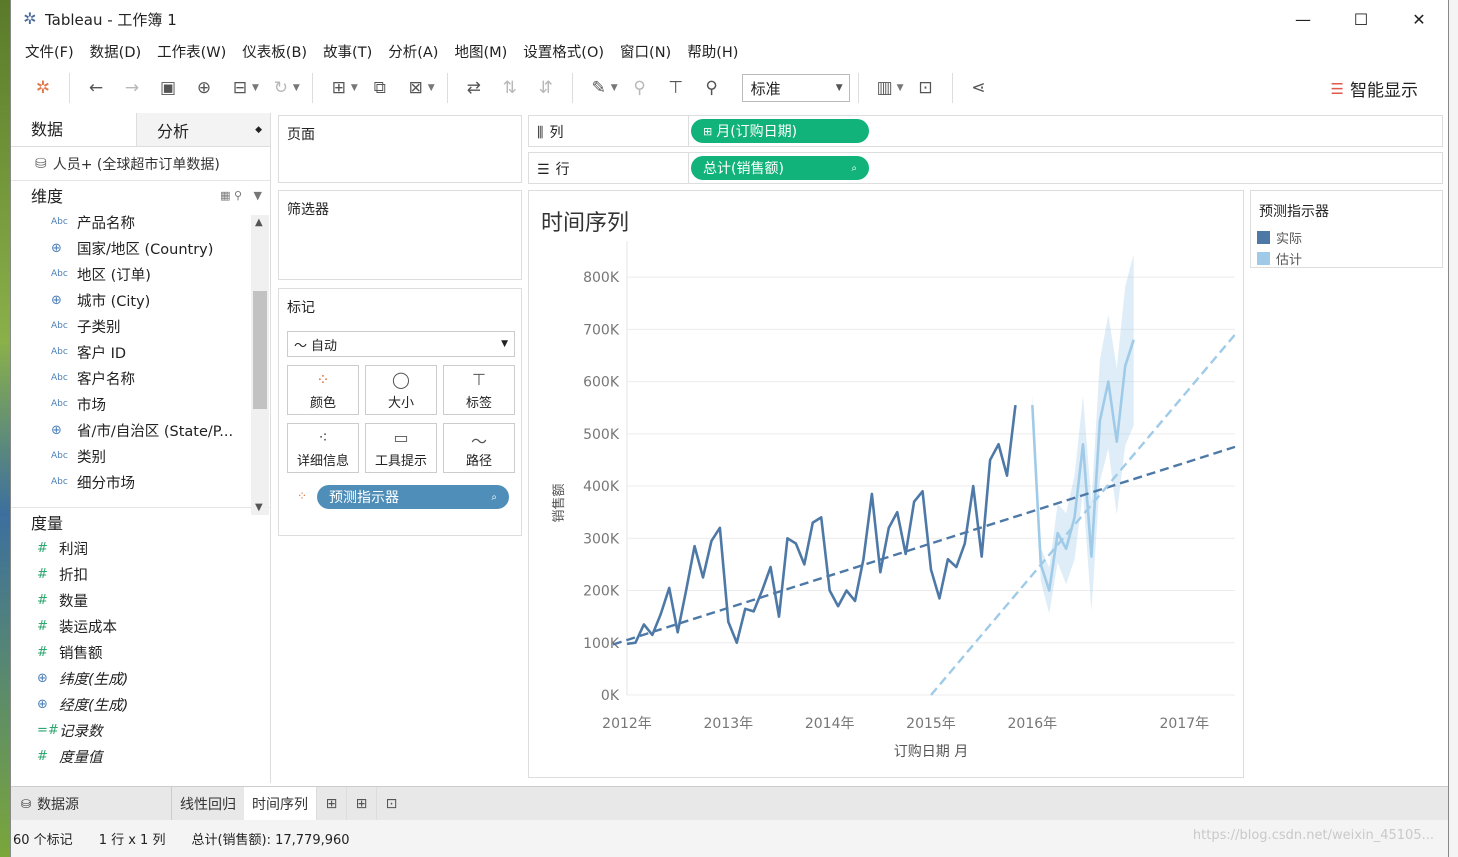 Image resolution: width=1458 pixels, height=857 pixels. Describe the element at coordinates (207, 803) in the screenshot. I see `tab-linear-regression: 线性回归` at that location.